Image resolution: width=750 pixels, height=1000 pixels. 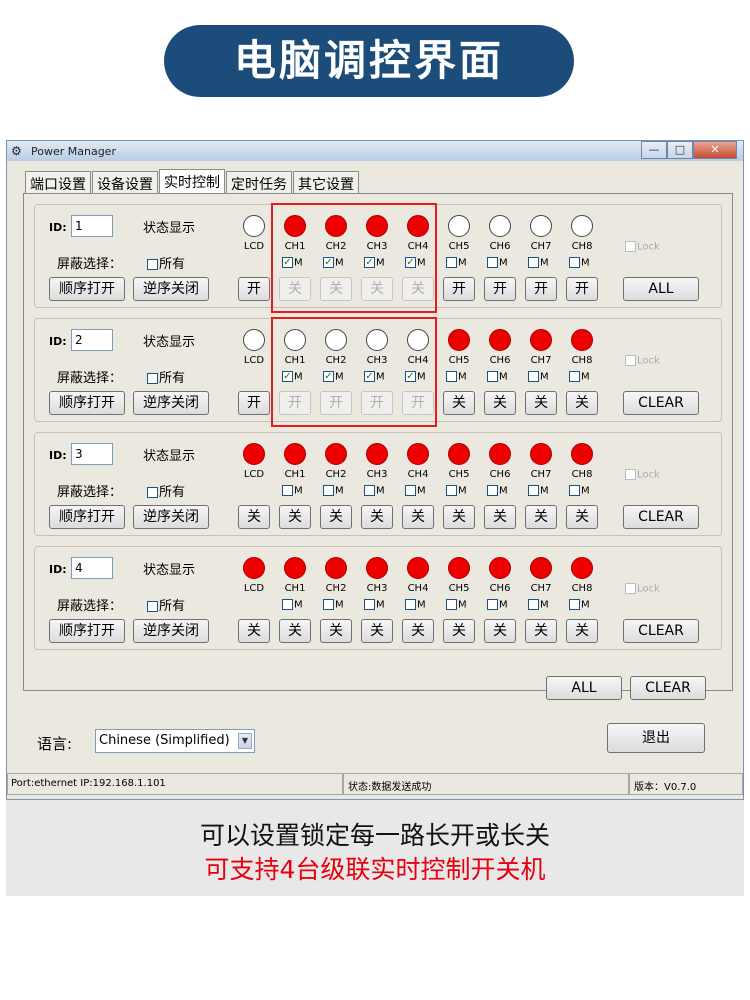 I want to click on switch-button-ch6: 开, so click(x=500, y=289).